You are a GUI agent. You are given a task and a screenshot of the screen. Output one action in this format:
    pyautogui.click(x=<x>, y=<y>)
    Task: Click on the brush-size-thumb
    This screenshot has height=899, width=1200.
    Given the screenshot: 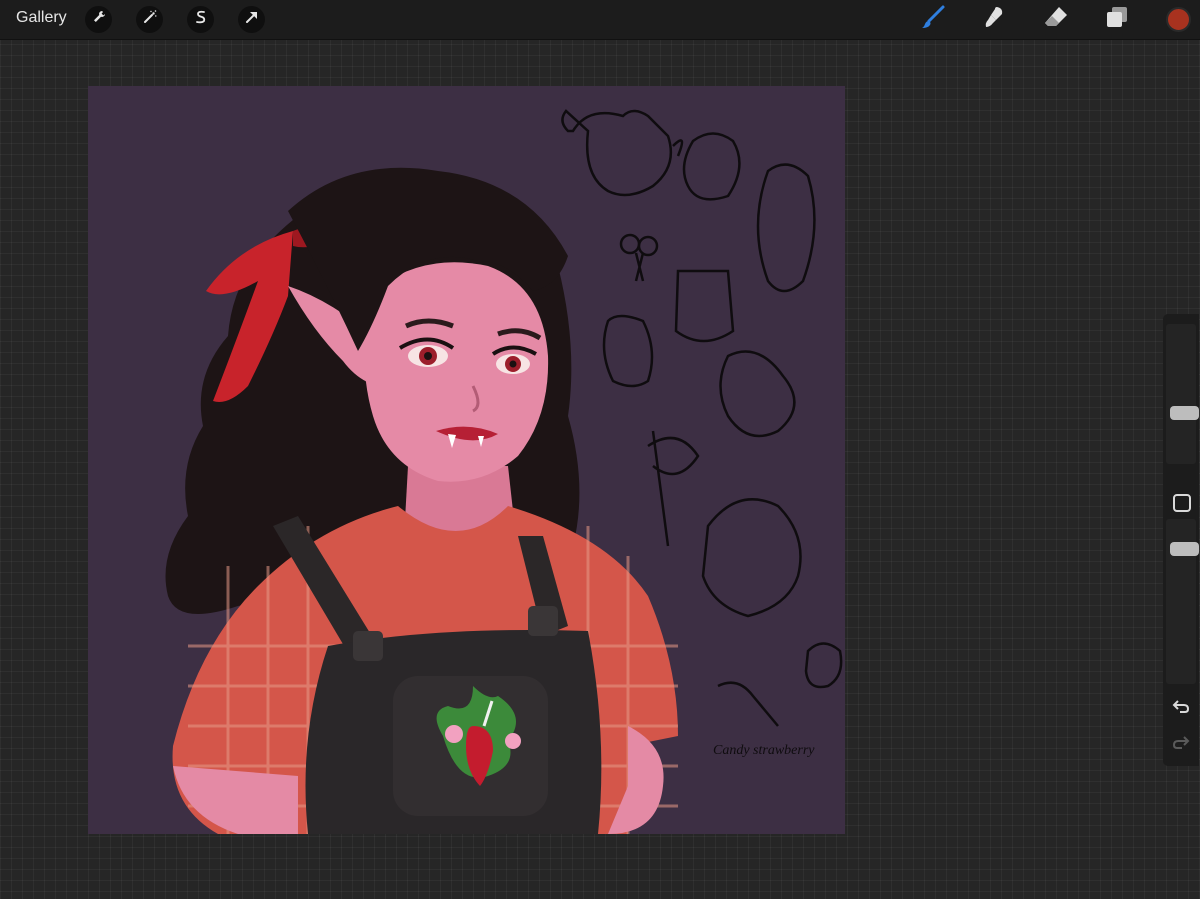 What is the action you would take?
    pyautogui.click(x=1184, y=413)
    